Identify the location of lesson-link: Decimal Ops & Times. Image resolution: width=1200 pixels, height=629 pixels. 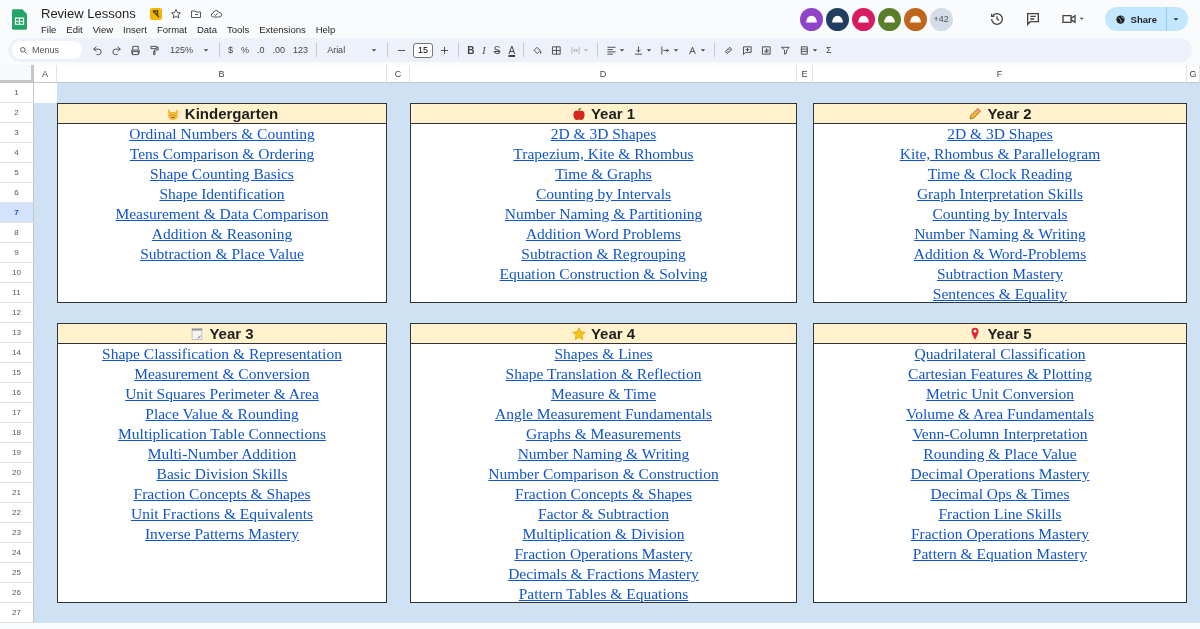
(1000, 494).